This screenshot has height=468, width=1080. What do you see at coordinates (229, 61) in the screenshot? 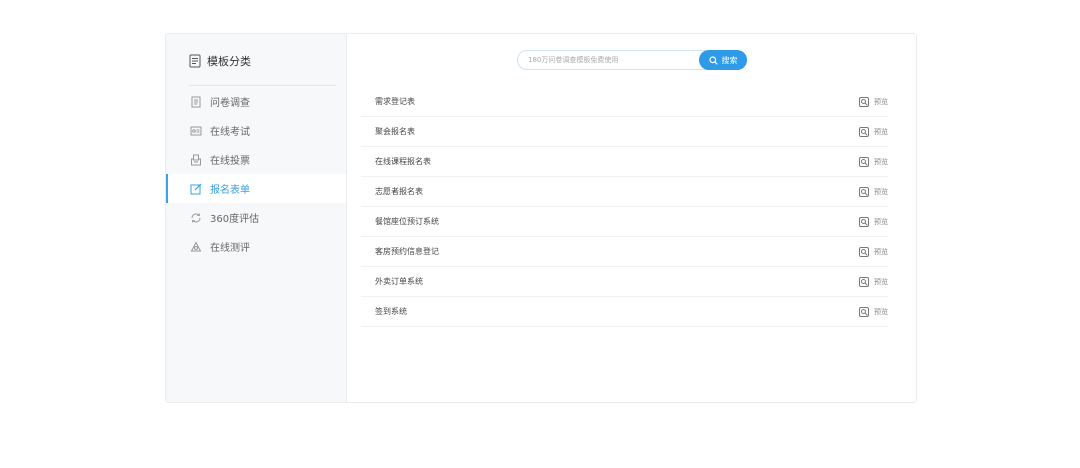
I see `category-title: 模板分类` at bounding box center [229, 61].